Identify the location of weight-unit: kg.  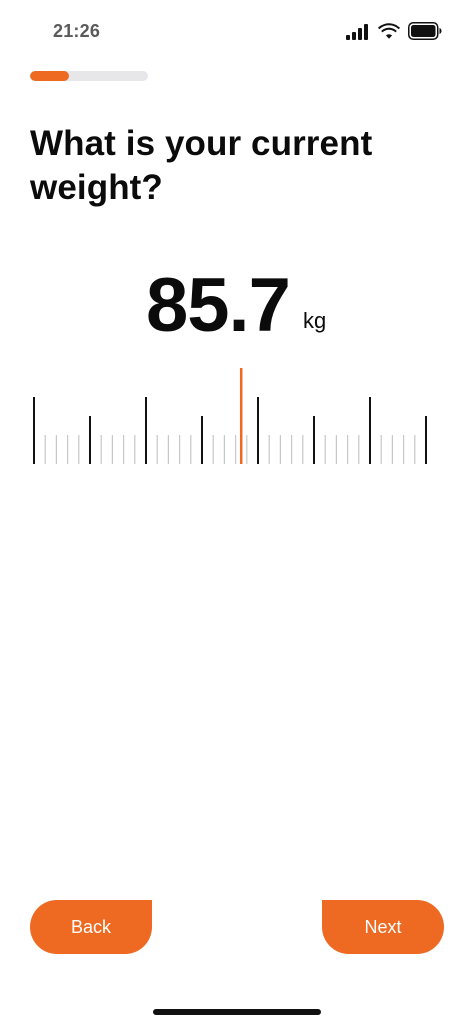
(315, 320).